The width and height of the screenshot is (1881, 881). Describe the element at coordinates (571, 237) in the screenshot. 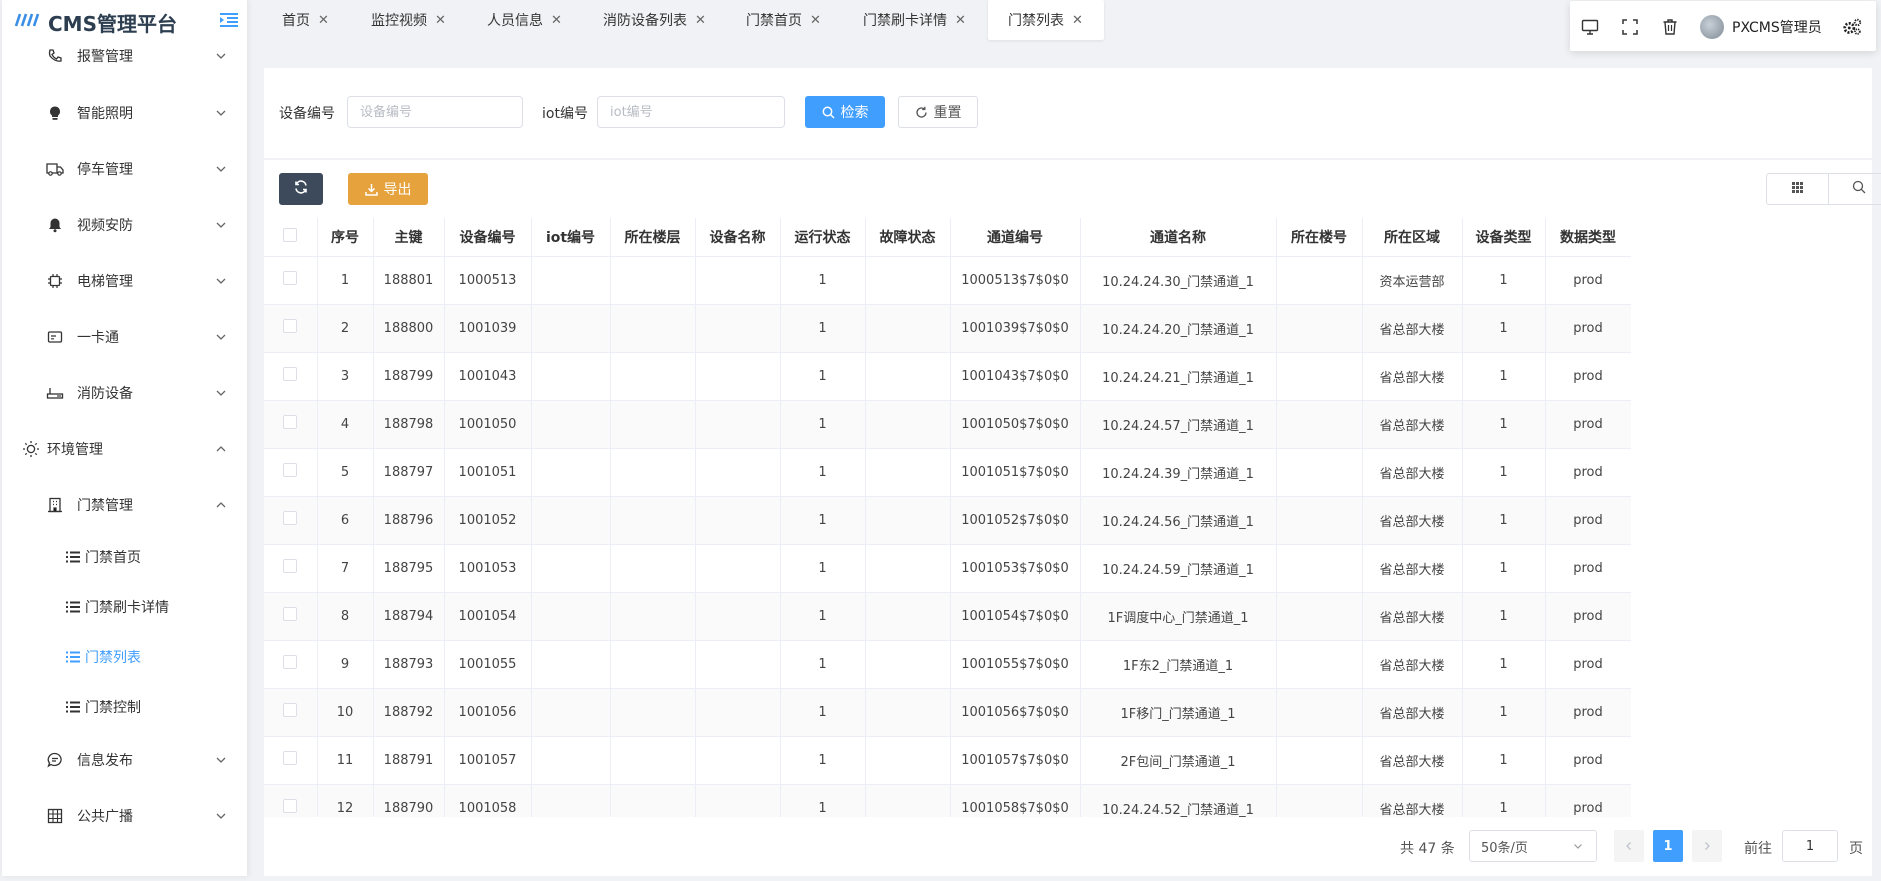

I see `column-header: iot编号` at that location.